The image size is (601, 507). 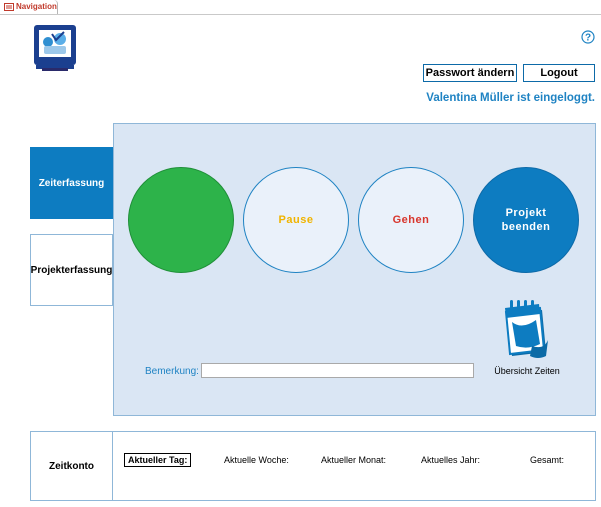 What do you see at coordinates (256, 460) in the screenshot?
I see `current-week-label: Aktuelle Woche:` at bounding box center [256, 460].